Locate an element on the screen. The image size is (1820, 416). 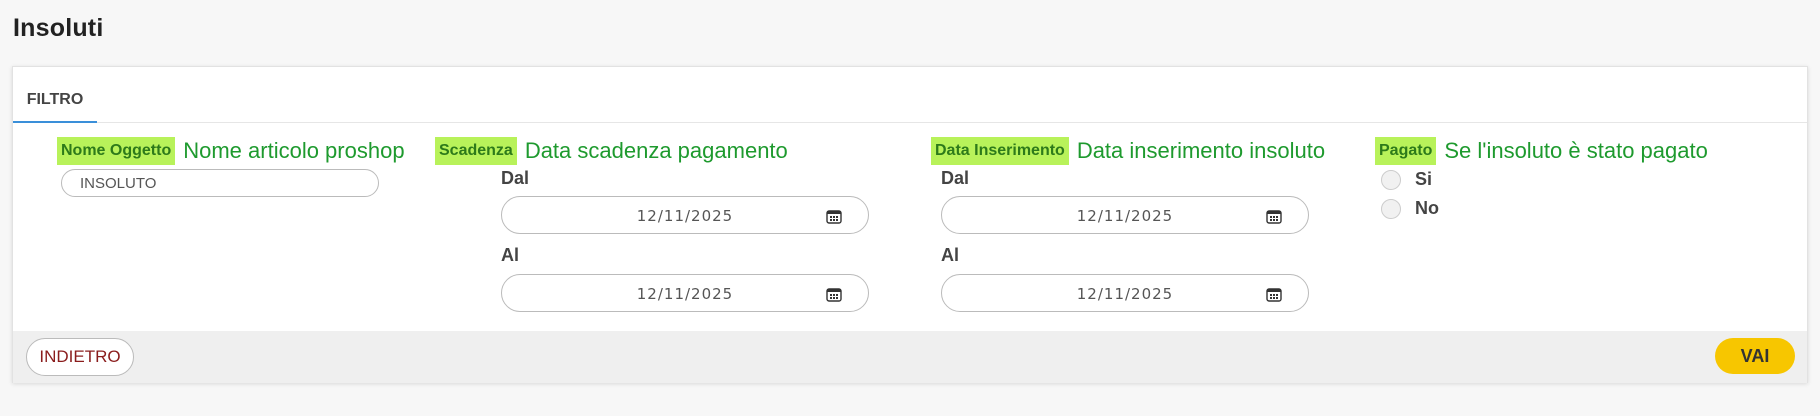
field-label-pagato: Pagato is located at coordinates (1406, 151).